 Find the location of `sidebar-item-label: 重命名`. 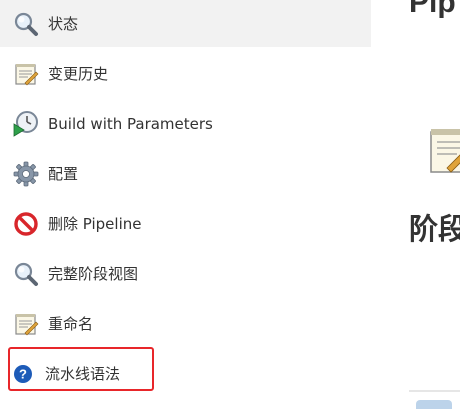

sidebar-item-label: 重命名 is located at coordinates (71, 324).